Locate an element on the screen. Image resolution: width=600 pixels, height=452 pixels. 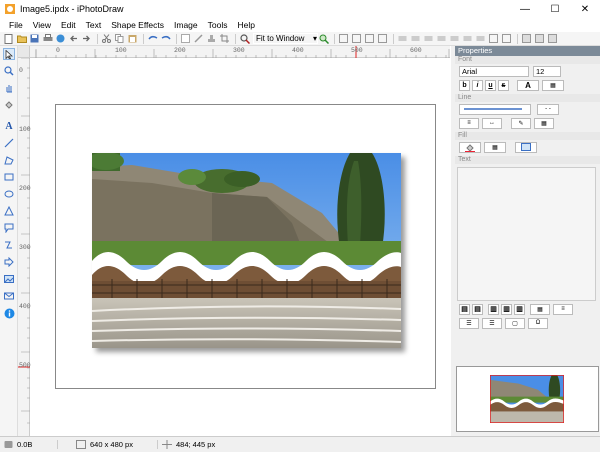
image-dimensions: 640 x 480 px is located at coordinates (111, 444).